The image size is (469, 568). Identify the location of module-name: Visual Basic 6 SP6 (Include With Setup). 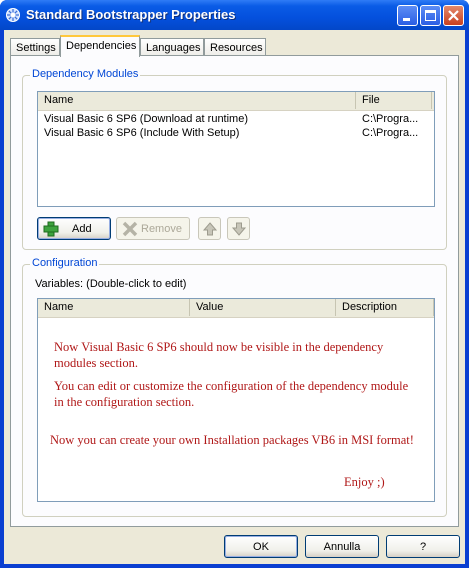
(142, 133).